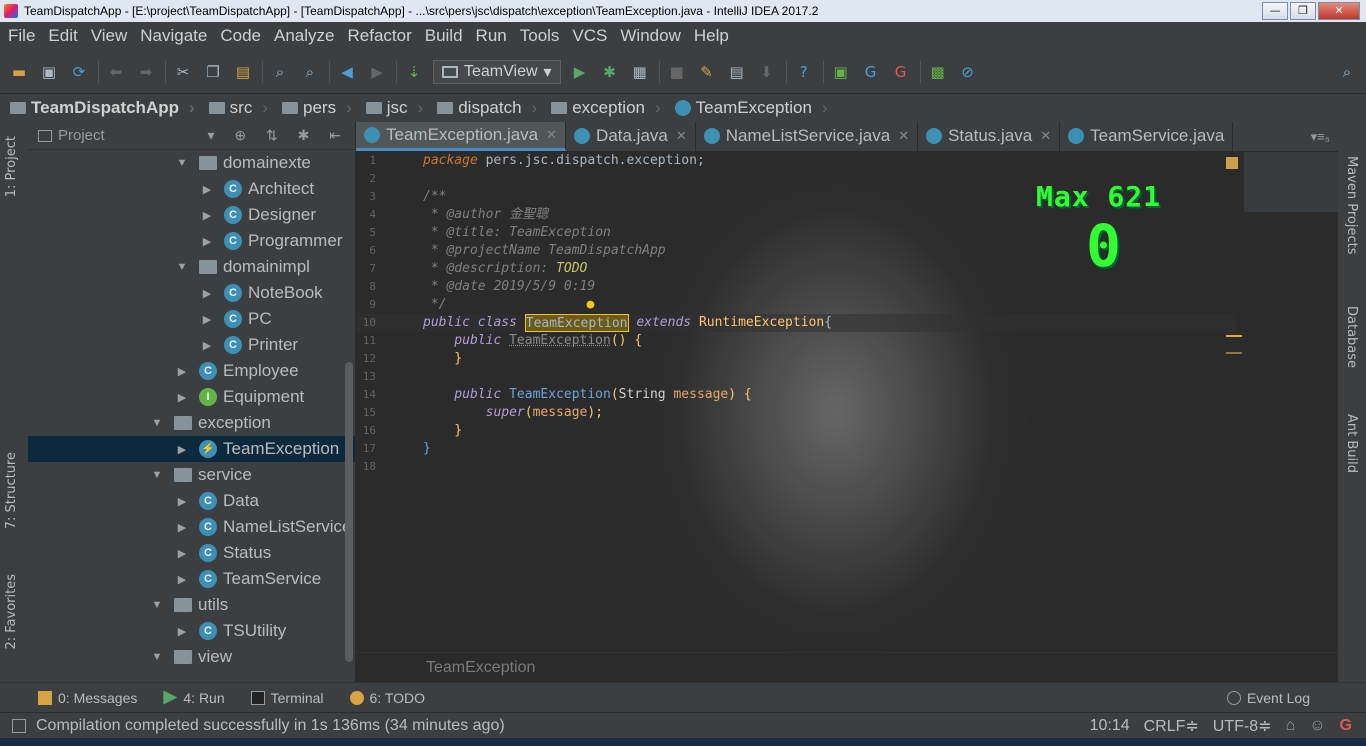 This screenshot has width=1366, height=746. What do you see at coordinates (1171, 726) in the screenshot?
I see `line-separator: CRLF≑` at bounding box center [1171, 726].